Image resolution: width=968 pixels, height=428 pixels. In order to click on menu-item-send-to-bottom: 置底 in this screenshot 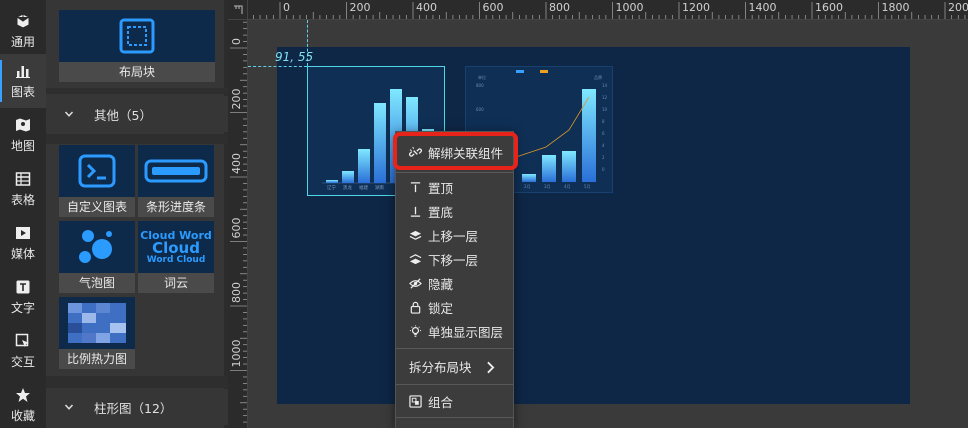, I will do `click(454, 211)`.